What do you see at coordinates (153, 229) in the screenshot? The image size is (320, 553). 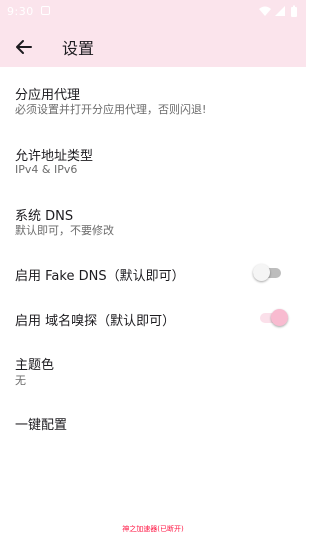 I see `setting-system-dns: 系统 DNS 默认即可，不要修改` at bounding box center [153, 229].